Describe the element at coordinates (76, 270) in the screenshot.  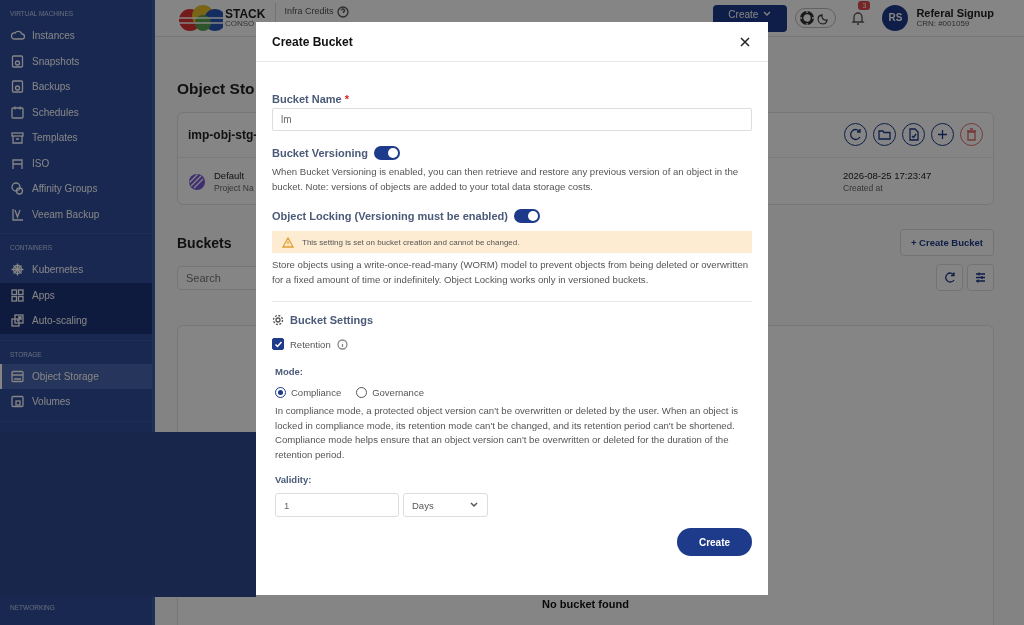
I see `sidebar-item: Kubernetes` at that location.